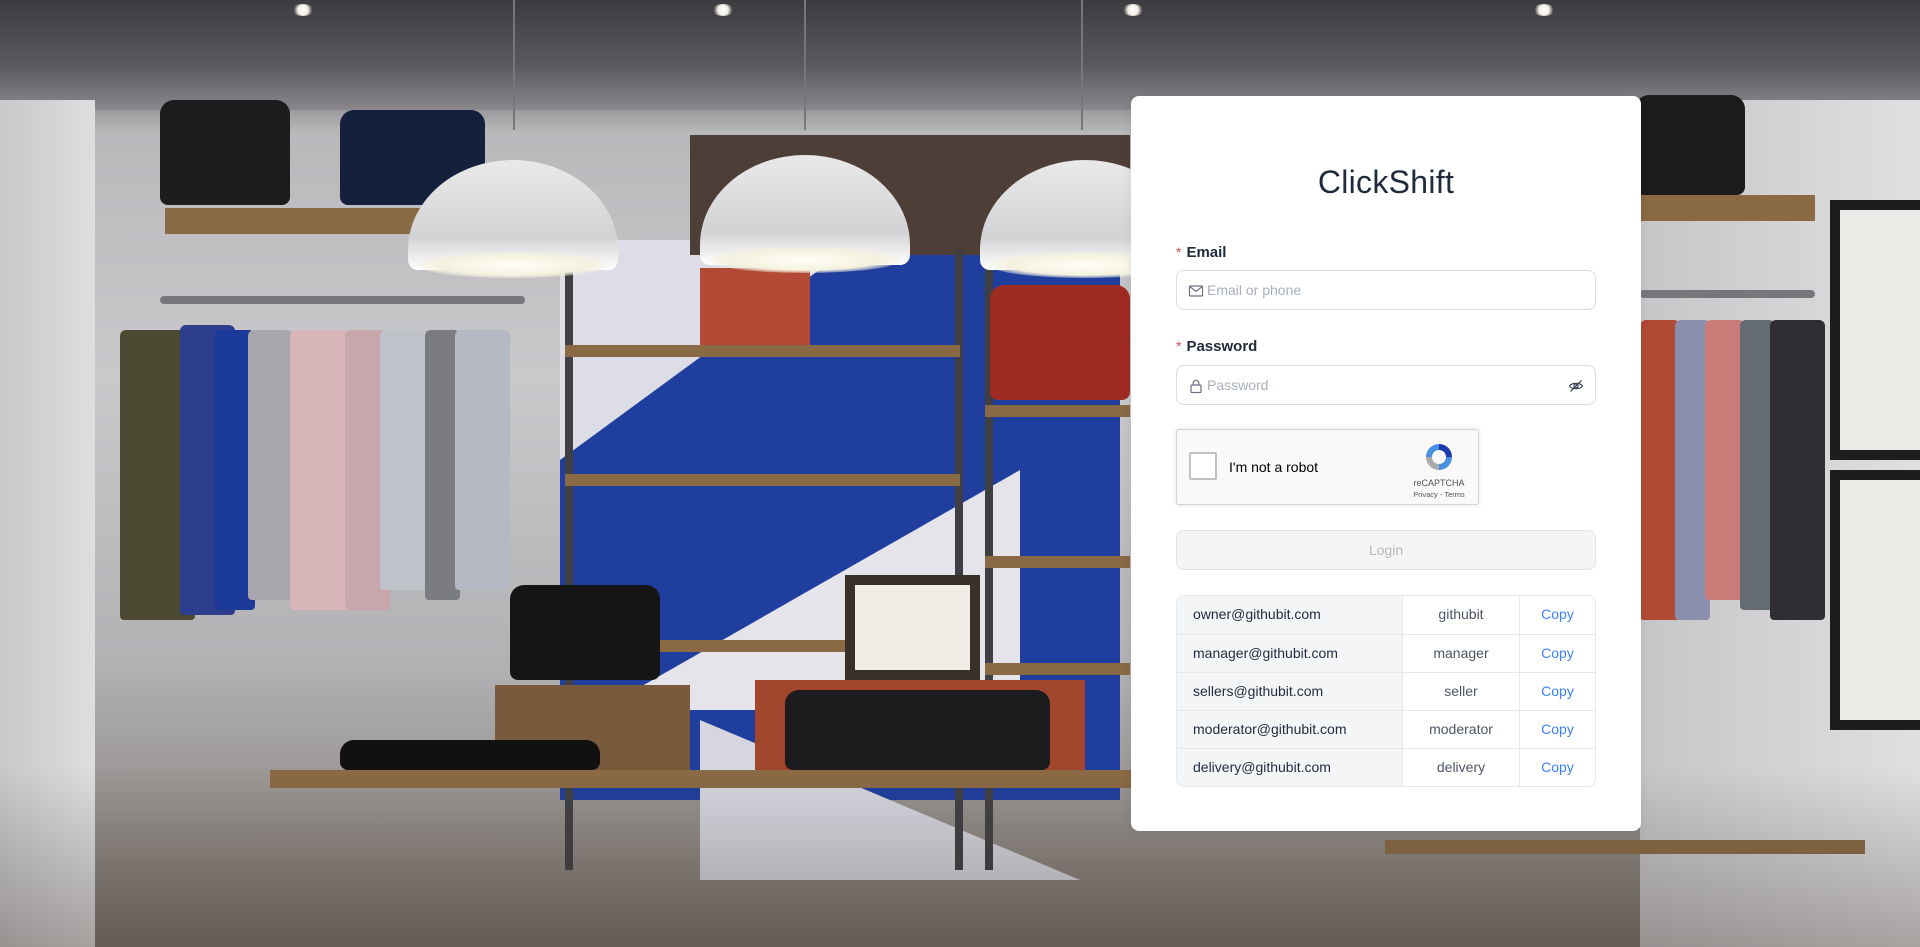 The height and width of the screenshot is (947, 1920). What do you see at coordinates (1196, 291) in the screenshot?
I see `mail-icon` at bounding box center [1196, 291].